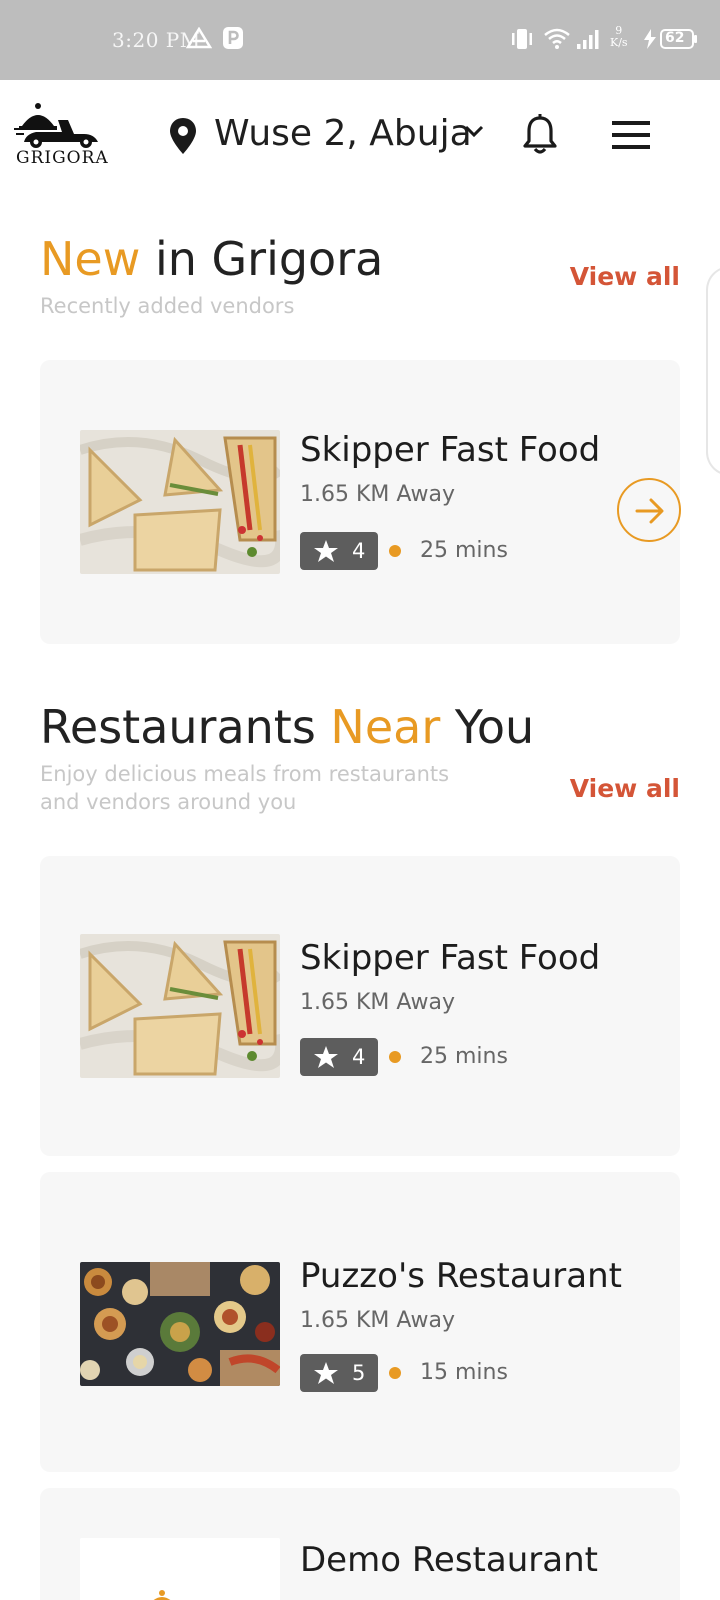 This screenshot has width=720, height=1600. Describe the element at coordinates (185, 727) in the screenshot. I see `title-start: Restaurants` at that location.